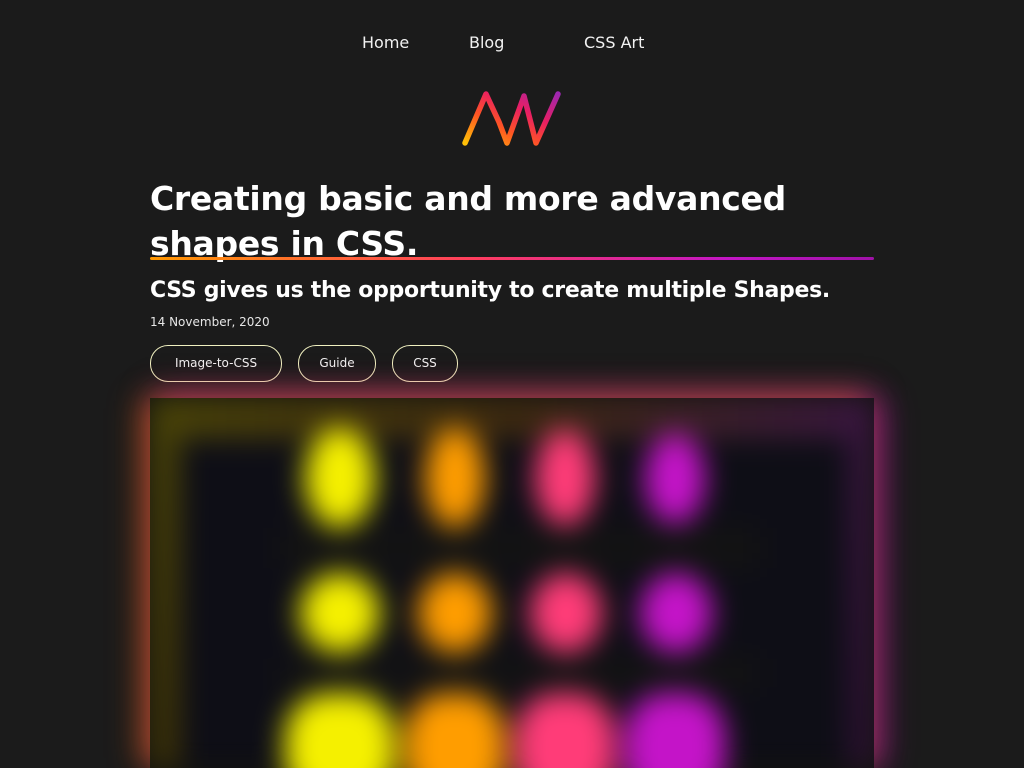  What do you see at coordinates (512, 258) in the screenshot?
I see `title-underline` at bounding box center [512, 258].